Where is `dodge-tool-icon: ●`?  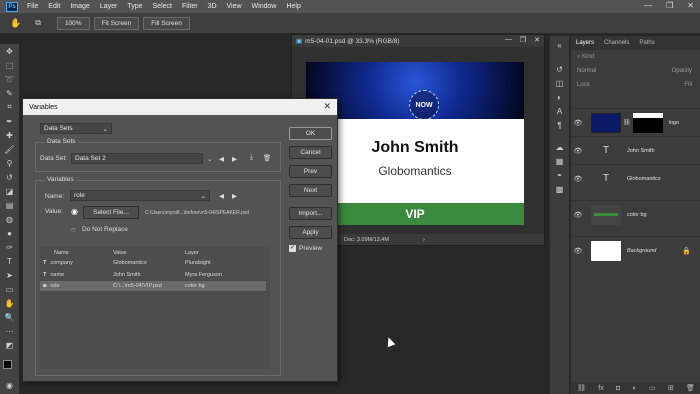 dodge-tool-icon: ● is located at coordinates (9, 233).